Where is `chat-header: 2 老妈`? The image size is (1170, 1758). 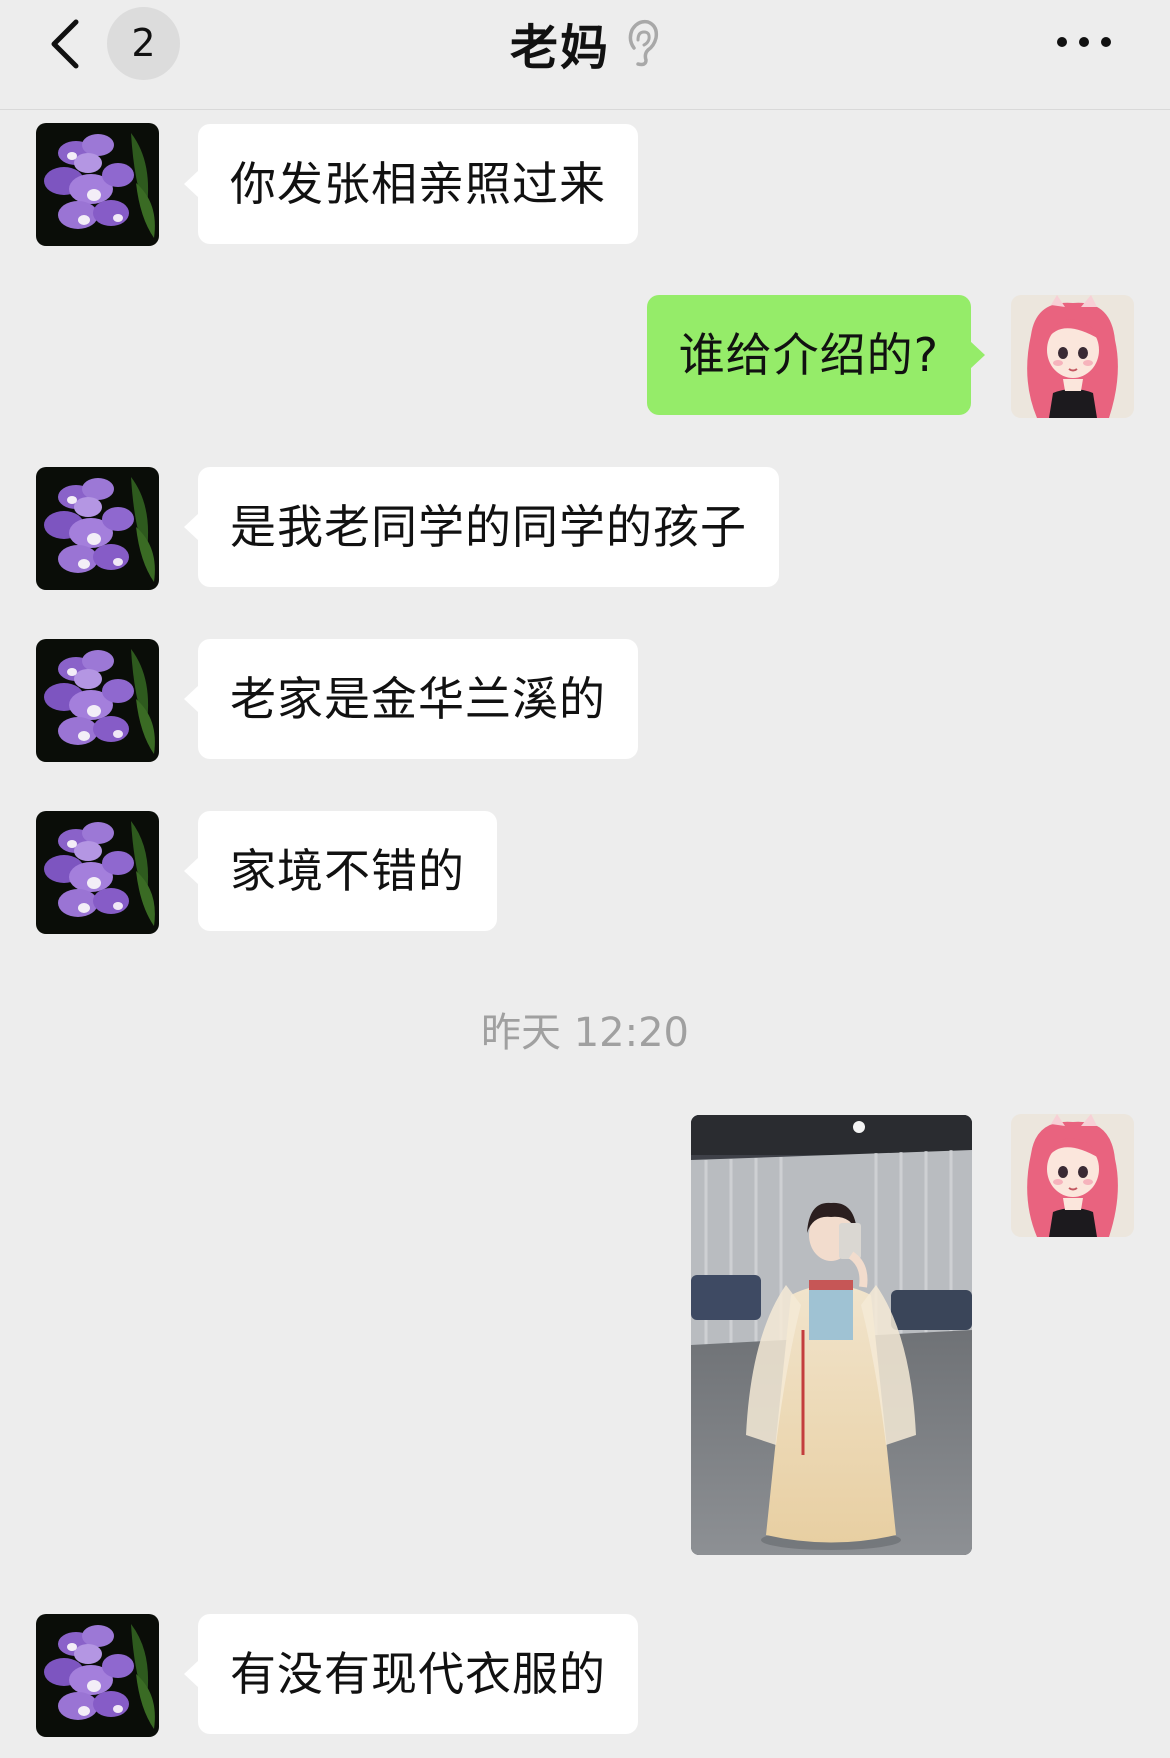 chat-header: 2 老妈 is located at coordinates (585, 55).